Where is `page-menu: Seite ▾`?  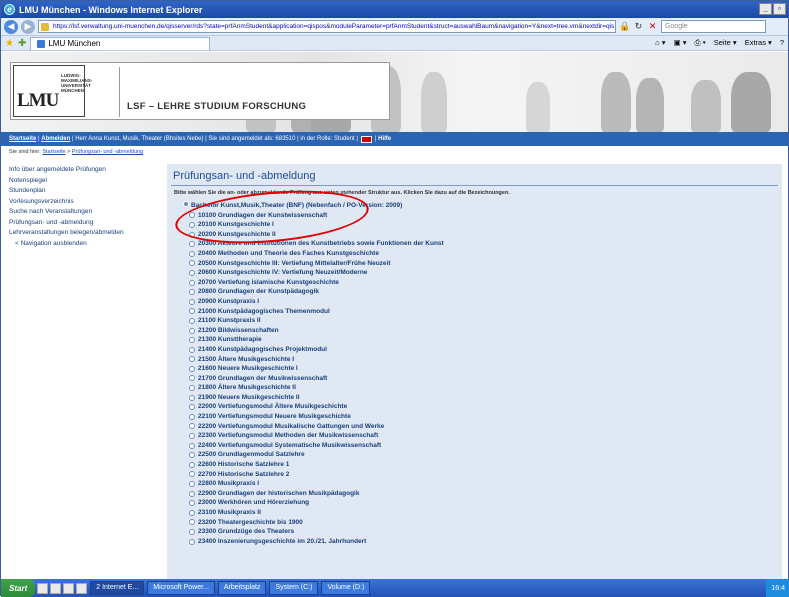
page-menu: Seite ▾ is located at coordinates (725, 43).